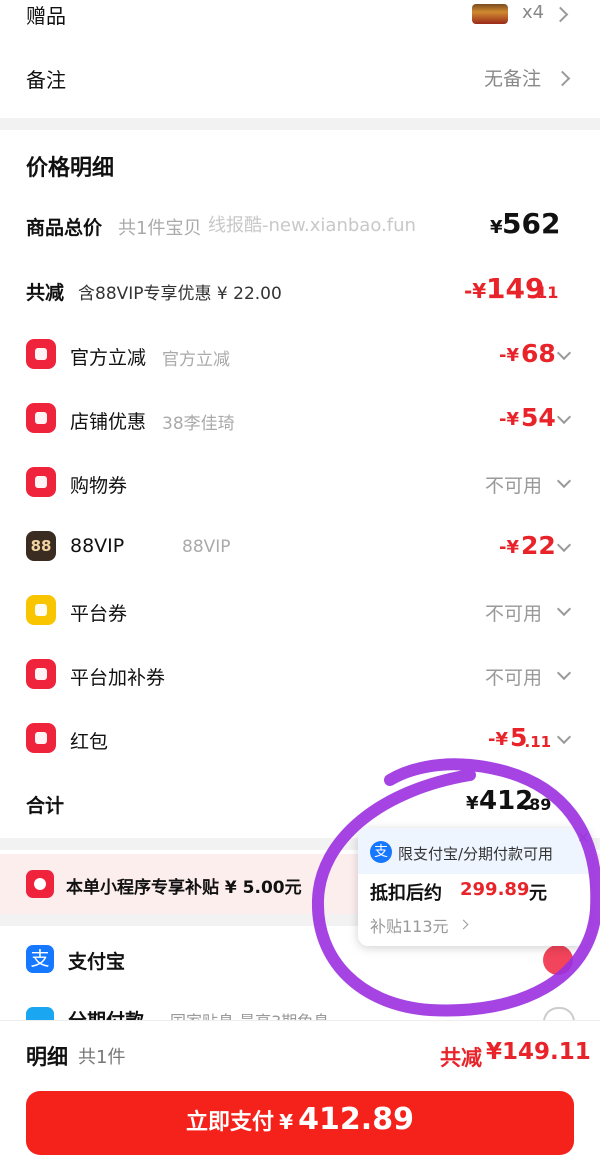 The image size is (600, 1167). Describe the element at coordinates (513, 79) in the screenshot. I see `note-value: 无备注` at that location.